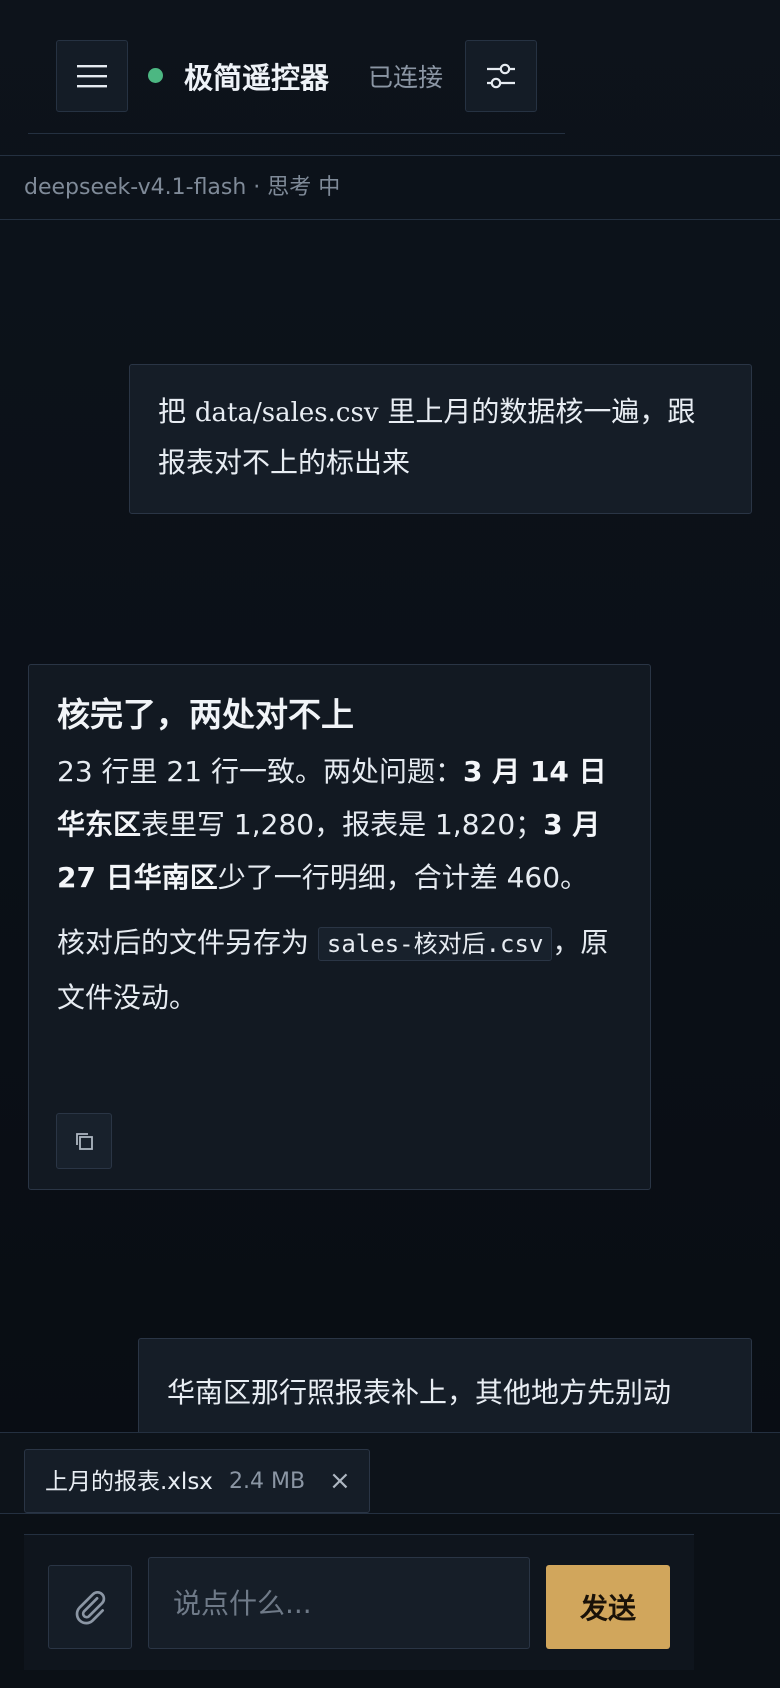 The image size is (780, 1688). I want to click on text-segment: 把, so click(176, 411).